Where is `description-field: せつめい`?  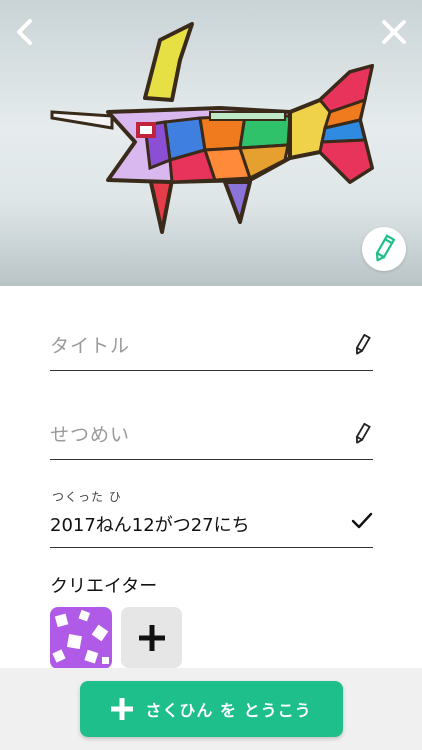
description-field: せつめい is located at coordinates (211, 433).